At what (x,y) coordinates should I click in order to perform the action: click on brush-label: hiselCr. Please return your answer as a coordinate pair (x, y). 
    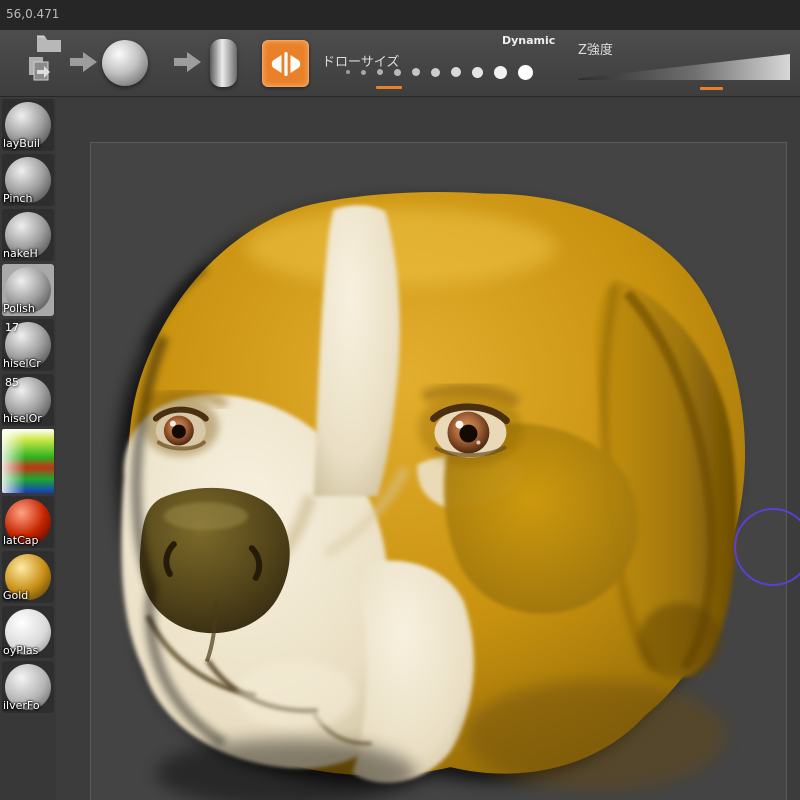
    Looking at the image, I should click on (22, 363).